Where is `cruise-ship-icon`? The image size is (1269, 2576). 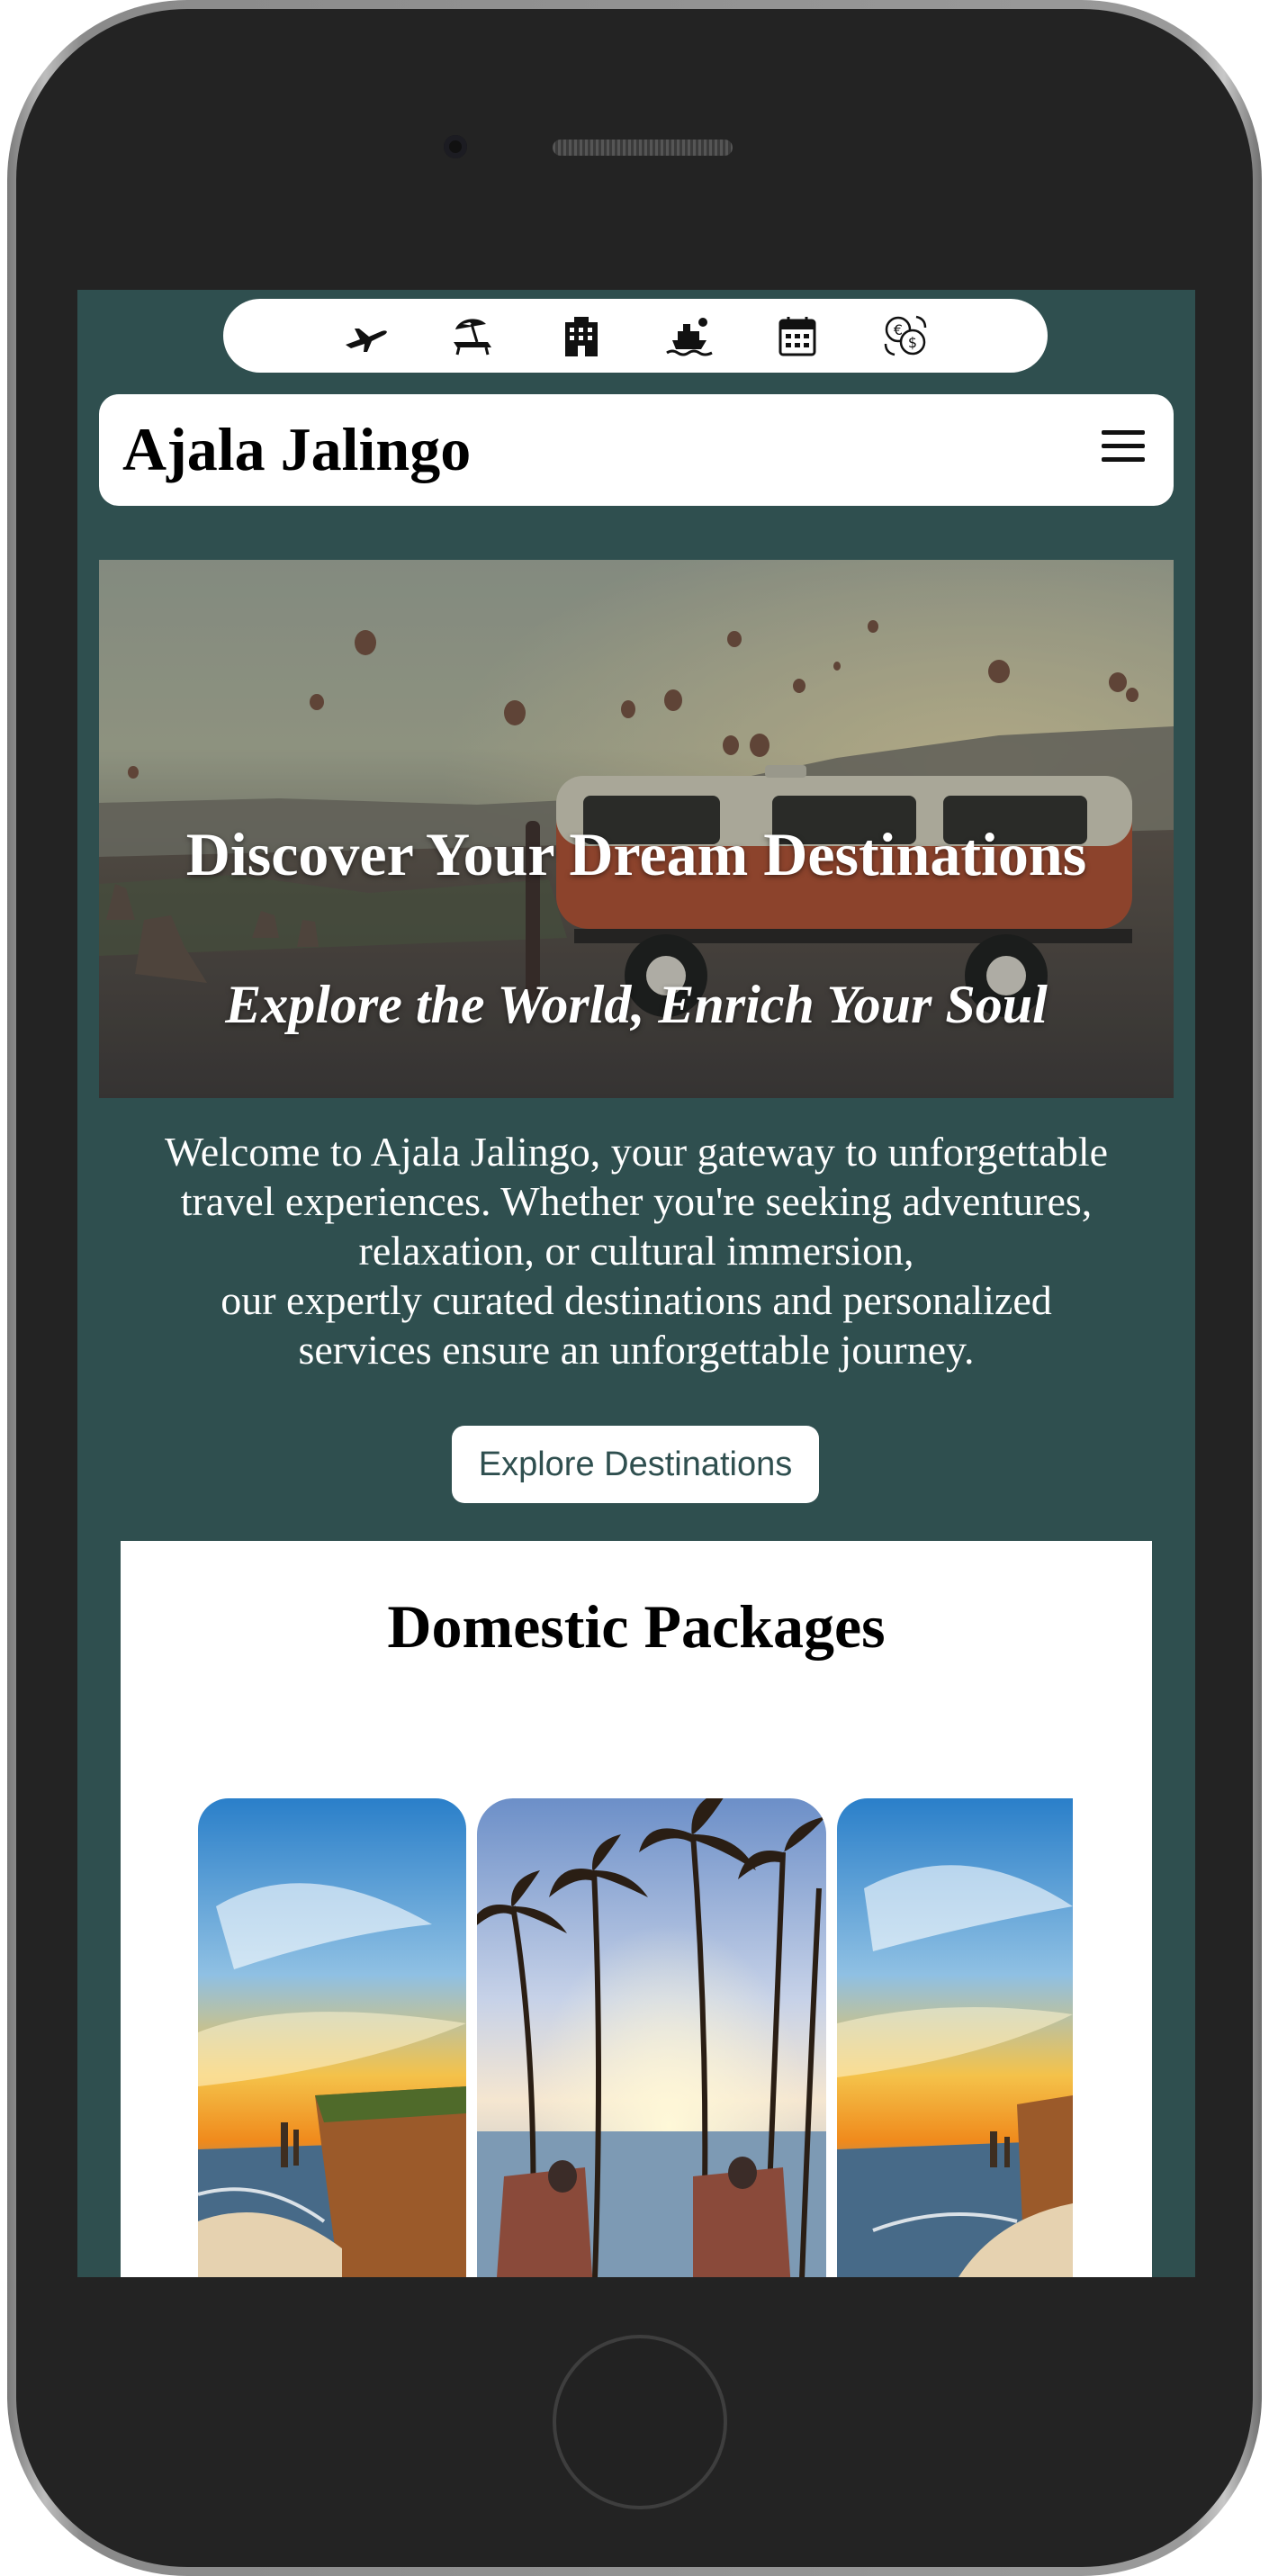 cruise-ship-icon is located at coordinates (690, 335).